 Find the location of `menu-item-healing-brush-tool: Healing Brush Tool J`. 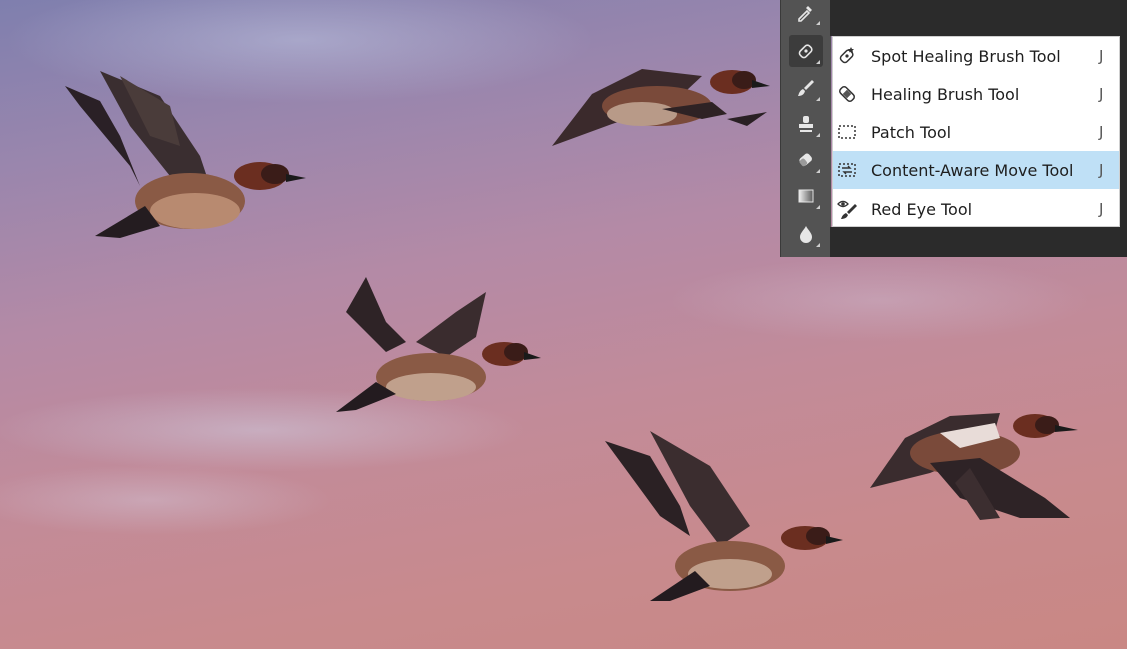

menu-item-healing-brush-tool: Healing Brush Tool J is located at coordinates (976, 94).